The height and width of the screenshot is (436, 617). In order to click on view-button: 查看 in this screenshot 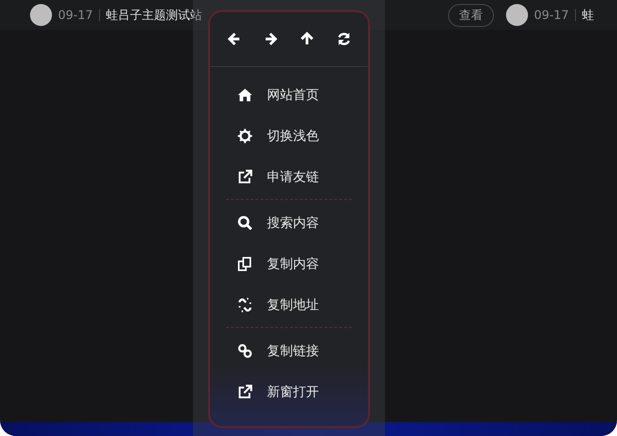, I will do `click(471, 15)`.